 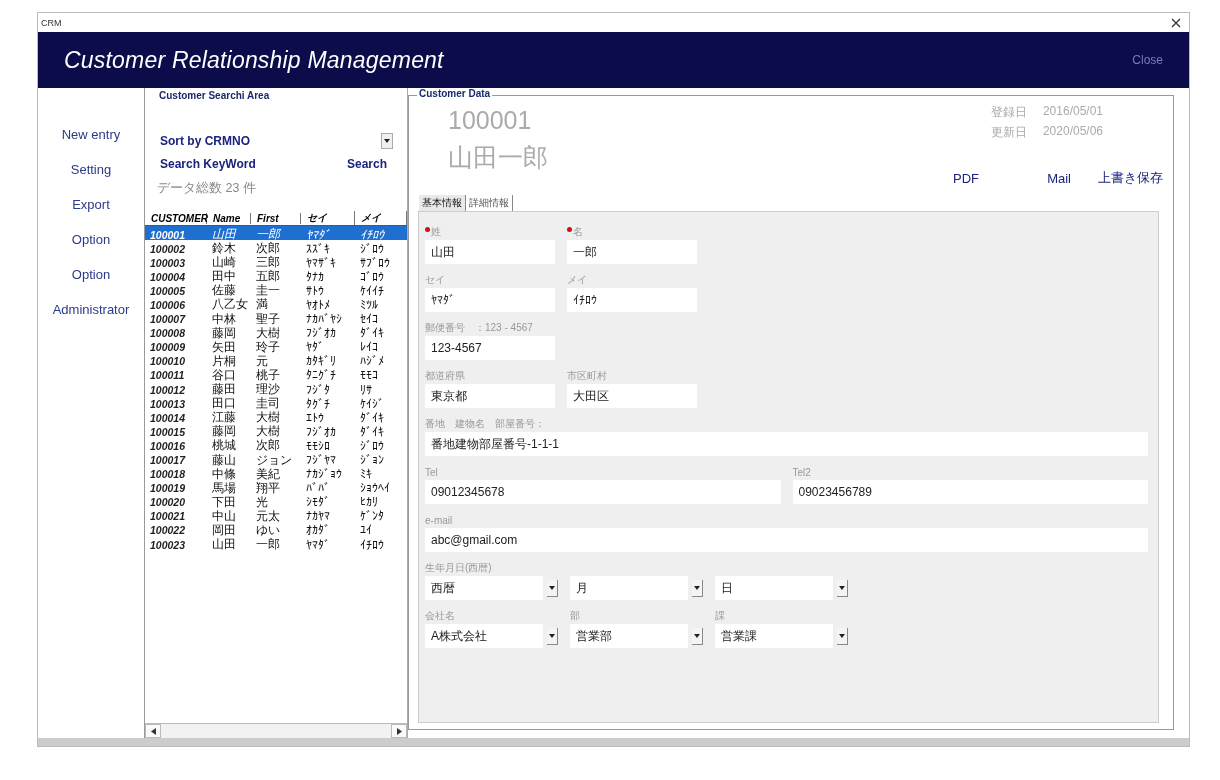 What do you see at coordinates (262, 361) in the screenshot?
I see `table-cell-text: 元` at bounding box center [262, 361].